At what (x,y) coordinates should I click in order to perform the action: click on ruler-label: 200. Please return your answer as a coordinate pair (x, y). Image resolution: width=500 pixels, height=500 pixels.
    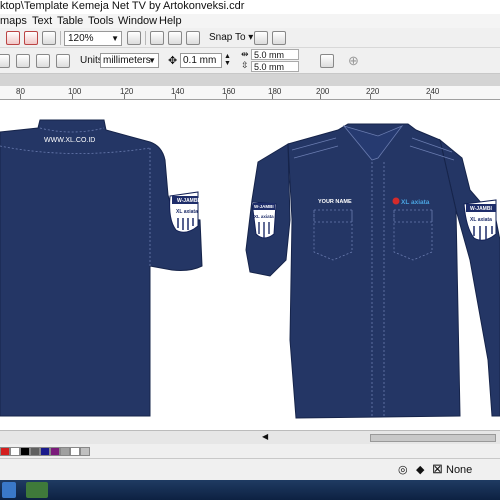
    Looking at the image, I should click on (323, 91).